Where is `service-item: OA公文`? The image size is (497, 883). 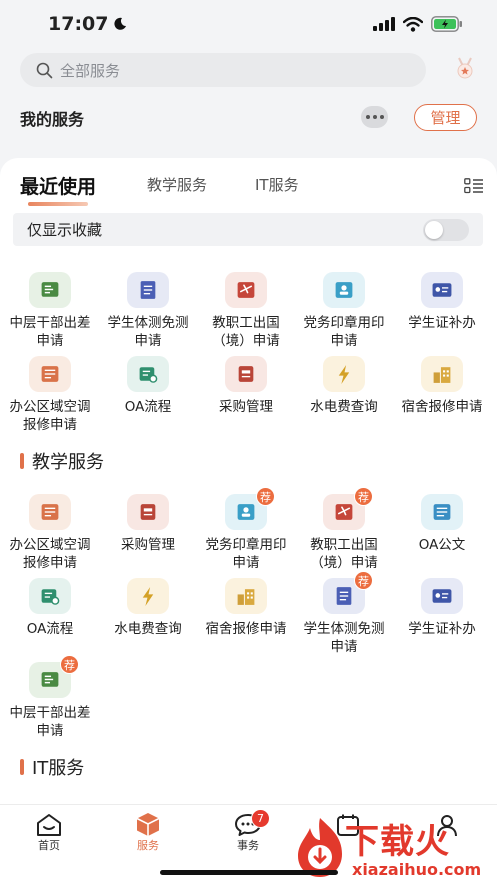
service-item: OA公文 is located at coordinates (442, 524).